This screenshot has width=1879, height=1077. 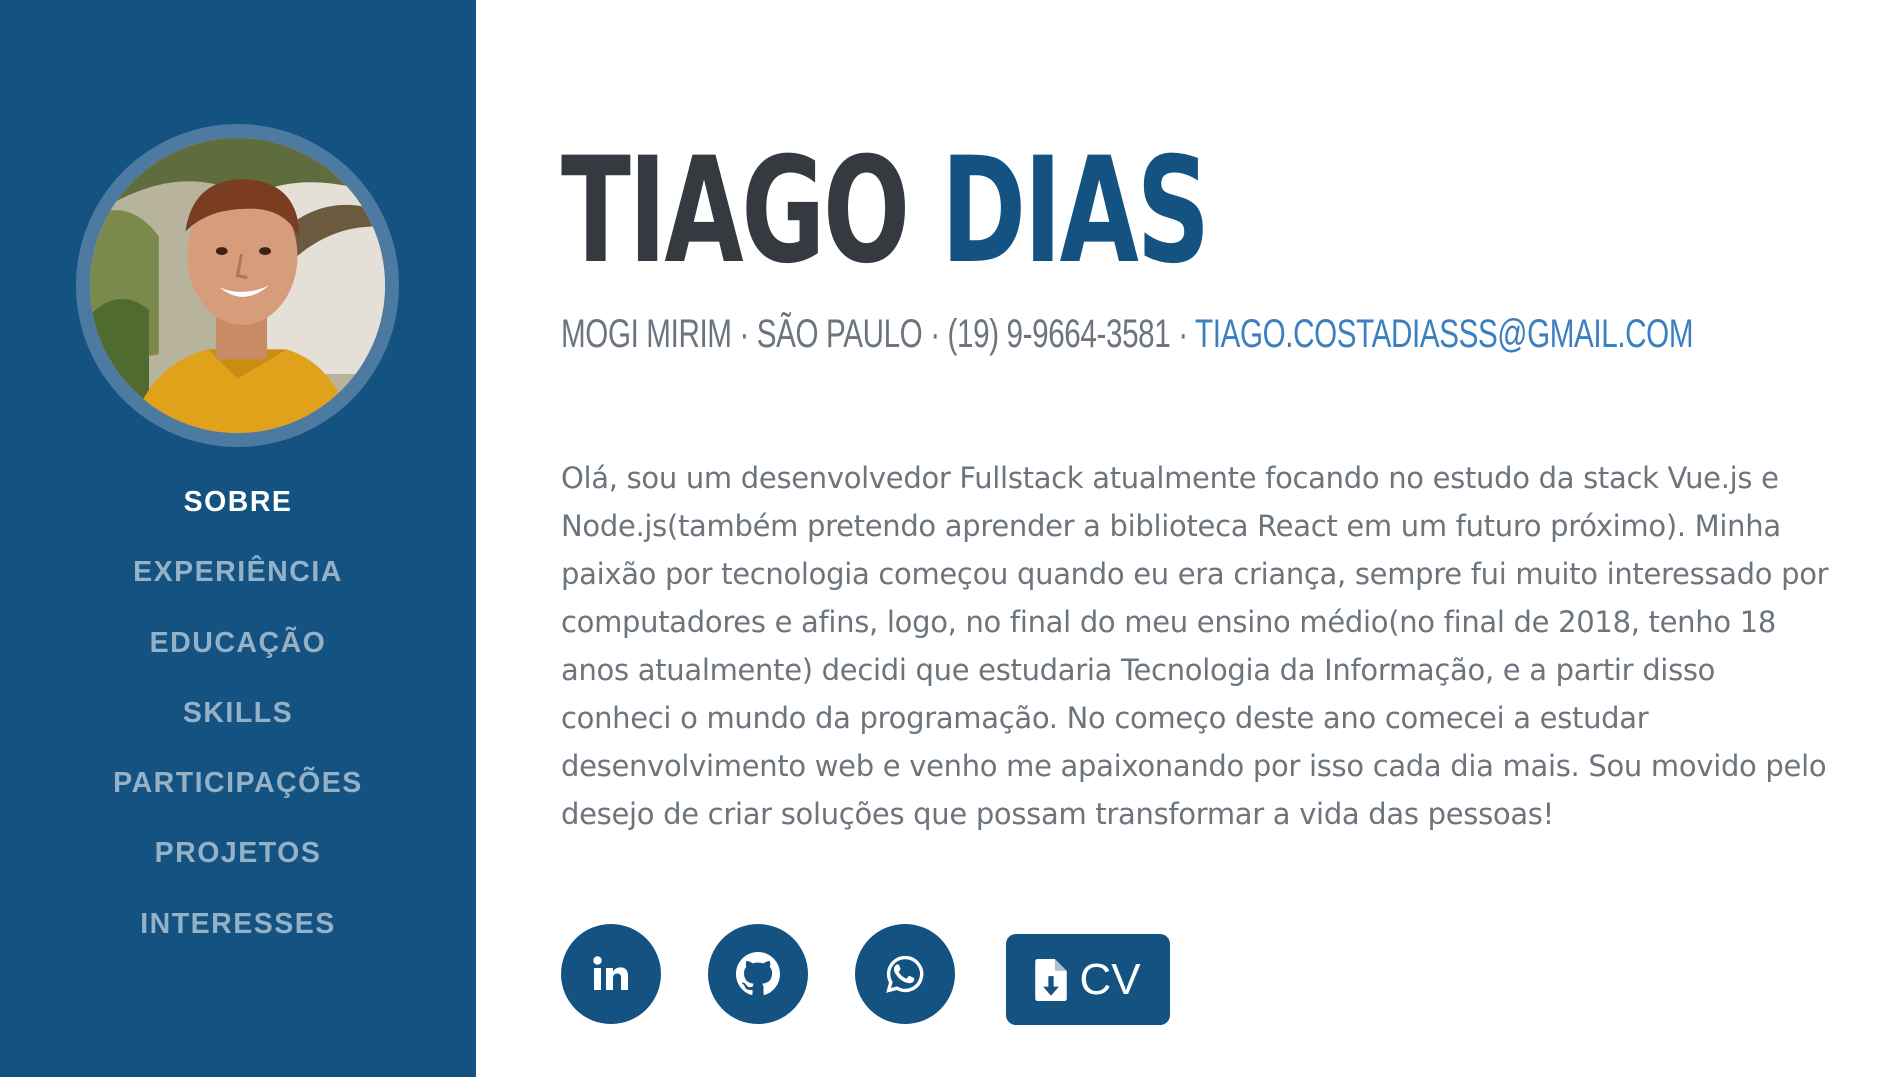 What do you see at coordinates (238, 591) in the screenshot?
I see `sidebar-item-experiencia: EXPERIÊNCIA` at bounding box center [238, 591].